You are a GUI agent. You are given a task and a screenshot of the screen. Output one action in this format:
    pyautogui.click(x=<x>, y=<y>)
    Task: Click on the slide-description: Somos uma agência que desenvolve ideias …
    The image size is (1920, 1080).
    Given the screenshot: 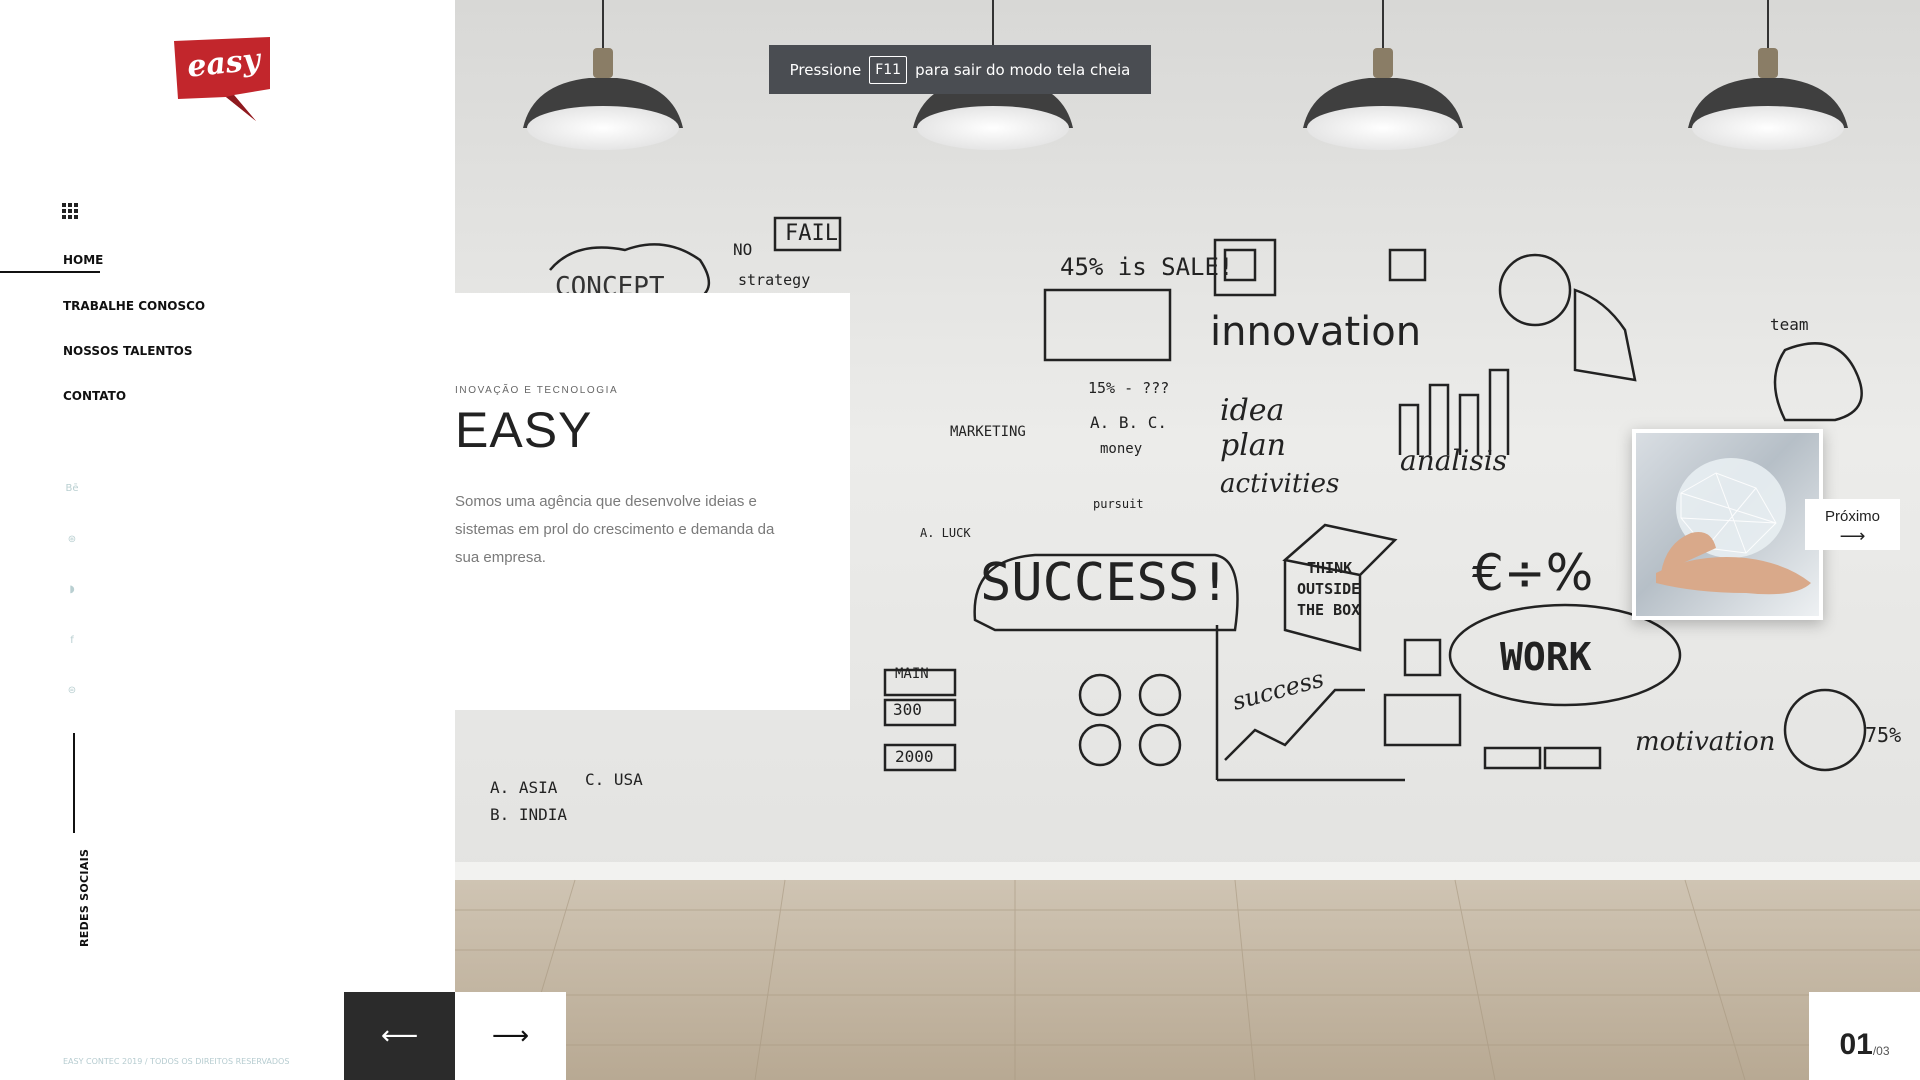 What is the action you would take?
    pyautogui.click(x=615, y=529)
    